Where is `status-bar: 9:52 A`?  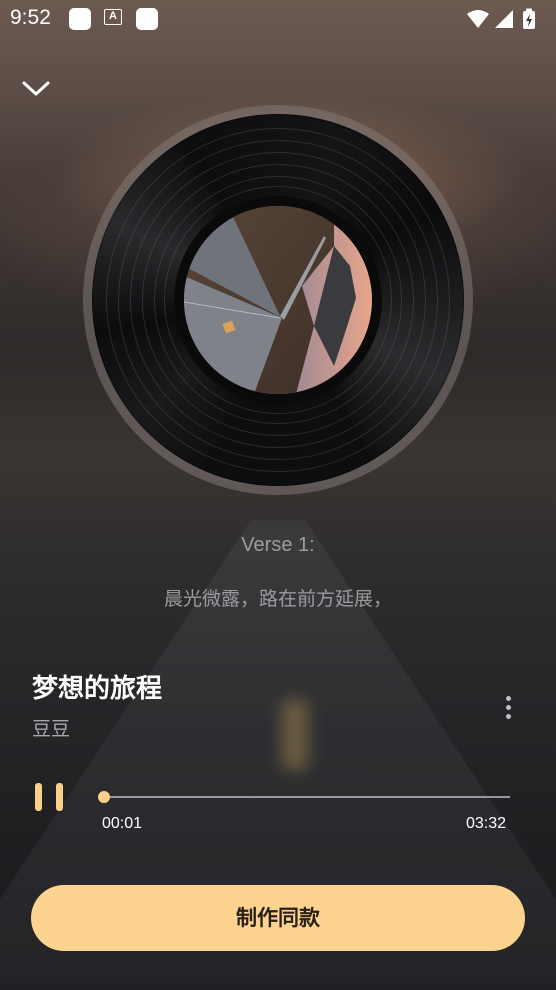
status-bar: 9:52 A is located at coordinates (278, 20).